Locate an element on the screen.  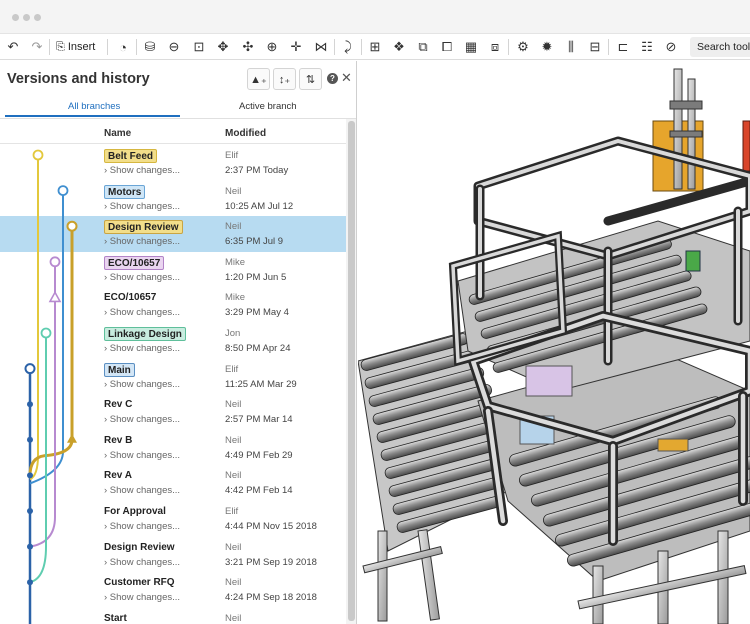
insert-button: ⎘ Insert is located at coordinates (75, 47).